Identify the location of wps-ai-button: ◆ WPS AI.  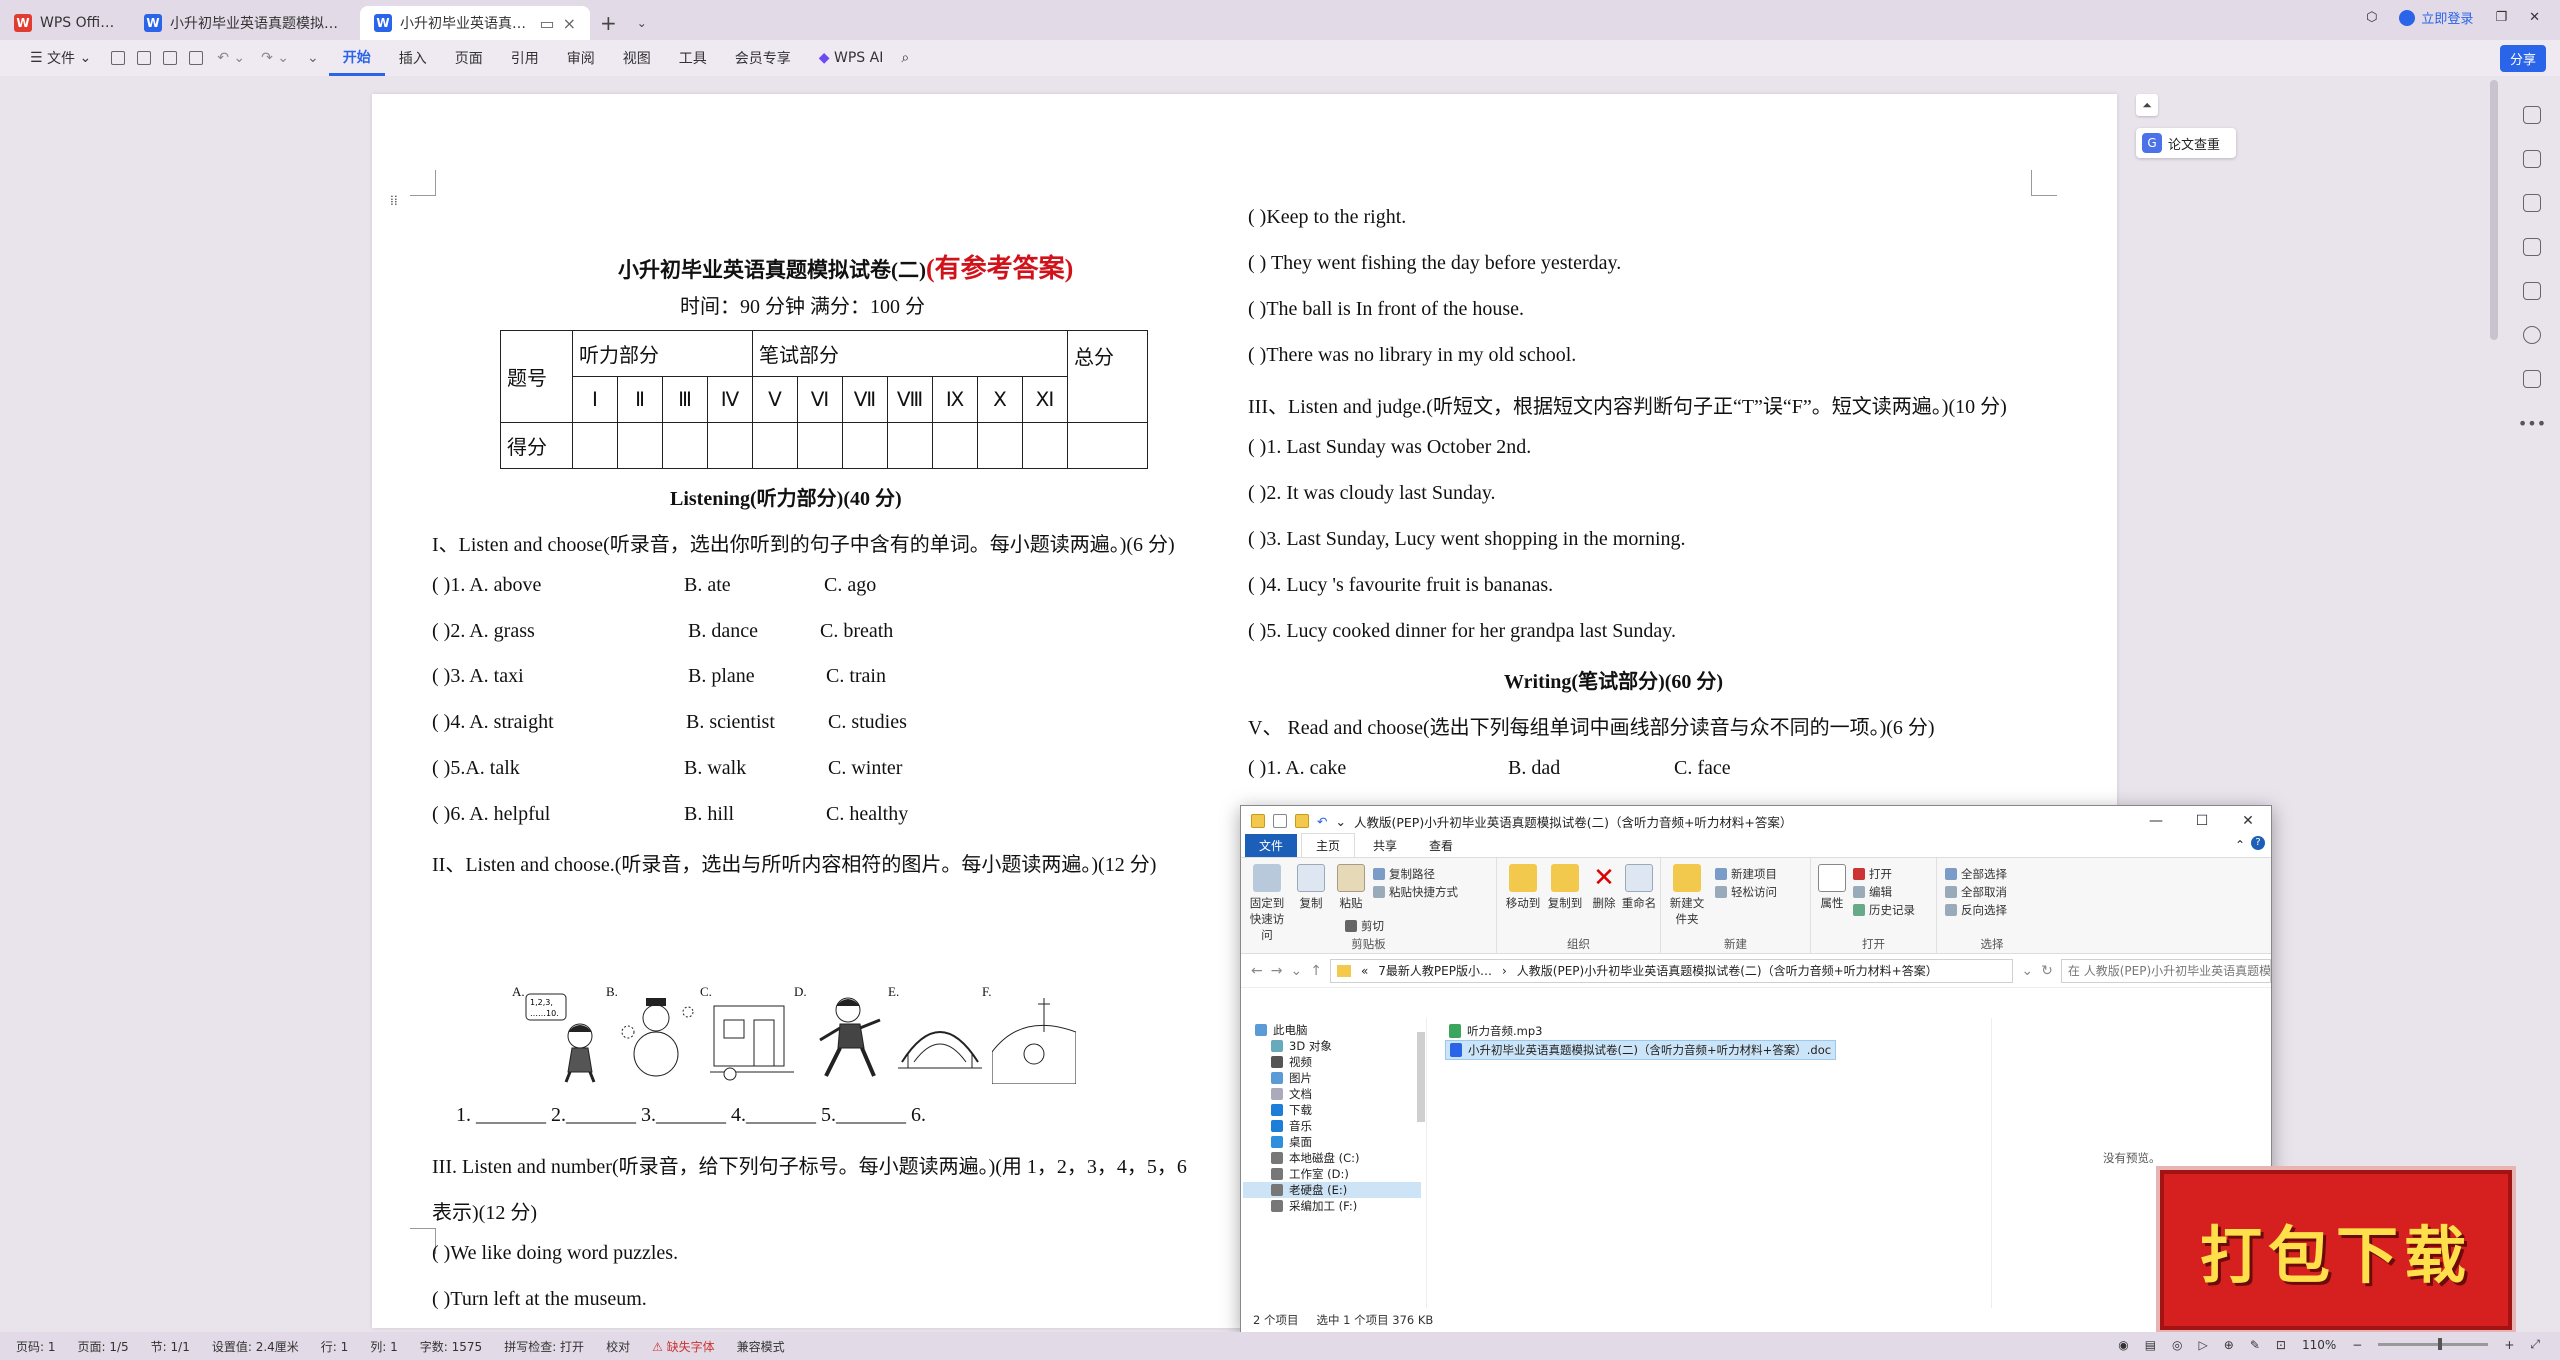
(851, 58).